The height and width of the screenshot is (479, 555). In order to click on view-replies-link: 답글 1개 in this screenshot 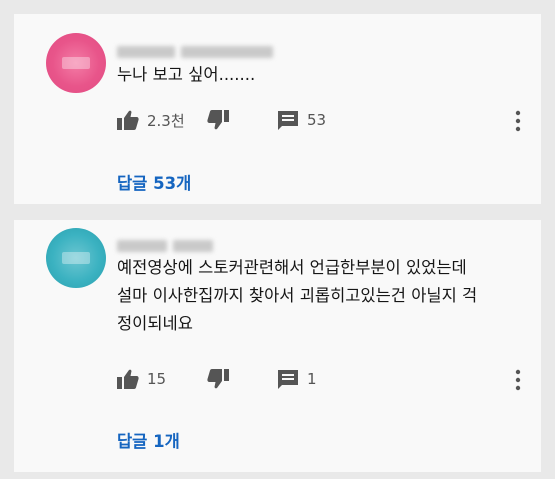, I will do `click(148, 440)`.